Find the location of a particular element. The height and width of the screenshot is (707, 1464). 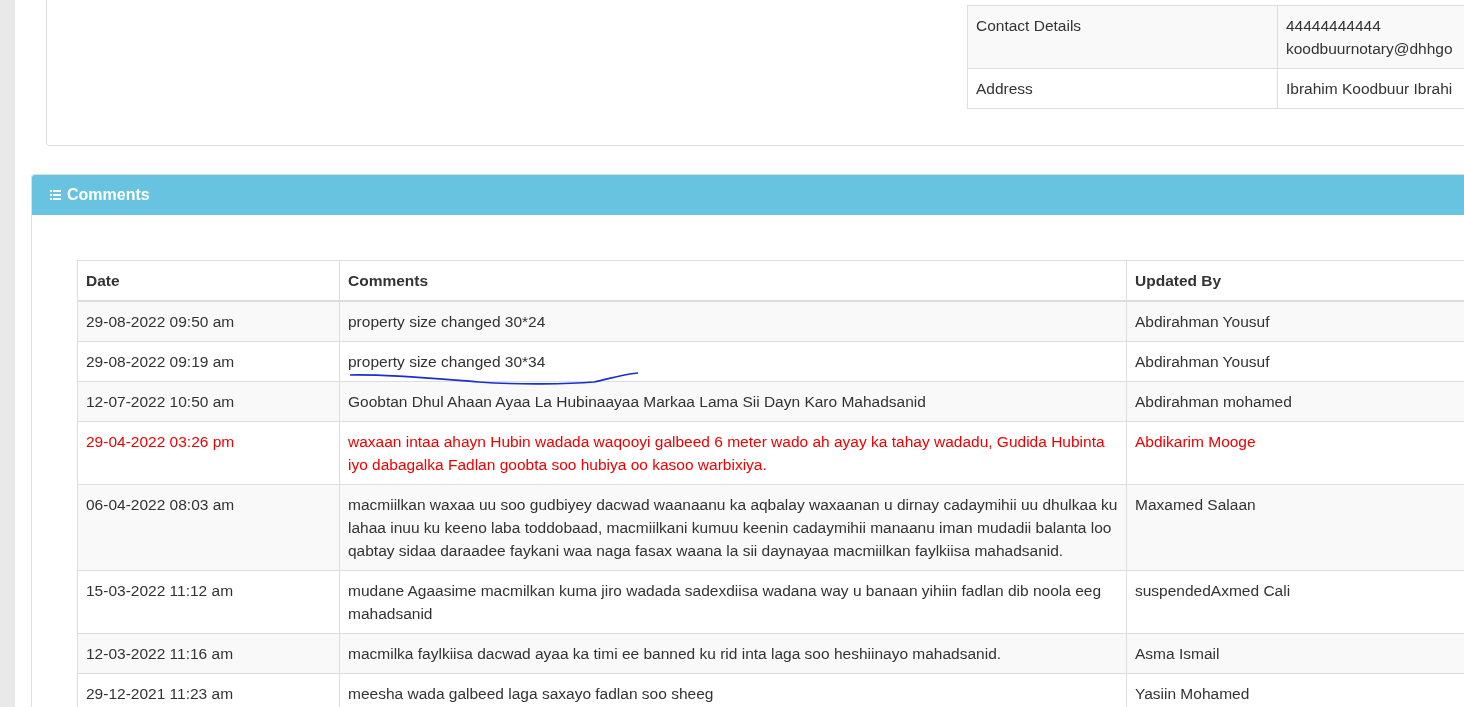

table-cell: waxaan intaa ahayn Hubin wadada waqooyi galbeed 6 meter wado ah ayay ka tahay wadadu, Gudida Hubinta iyo dabagalka Fadlan goobta soo hubiya oo kasoo warbixiya. is located at coordinates (733, 453).